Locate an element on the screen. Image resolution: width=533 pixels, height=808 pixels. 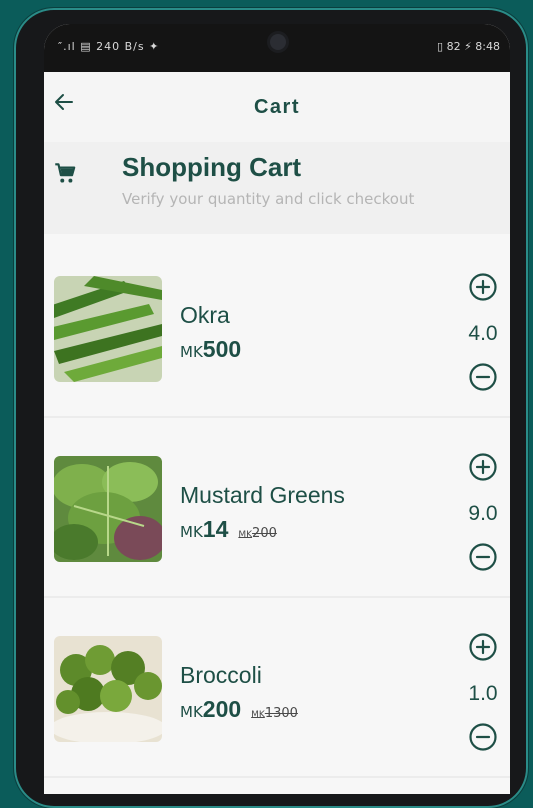
item-name: Broccoli is located at coordinates (221, 675).